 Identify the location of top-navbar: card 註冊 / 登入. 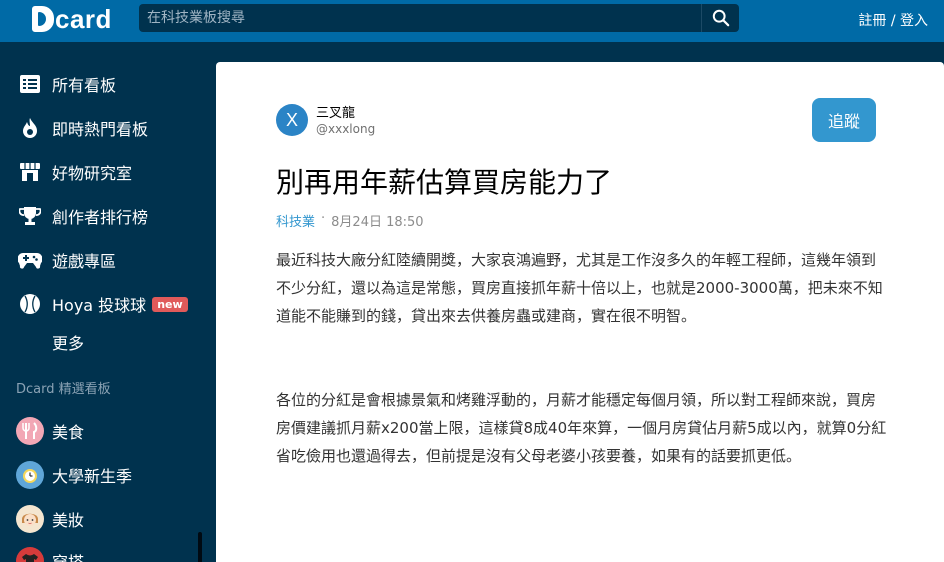
(472, 21).